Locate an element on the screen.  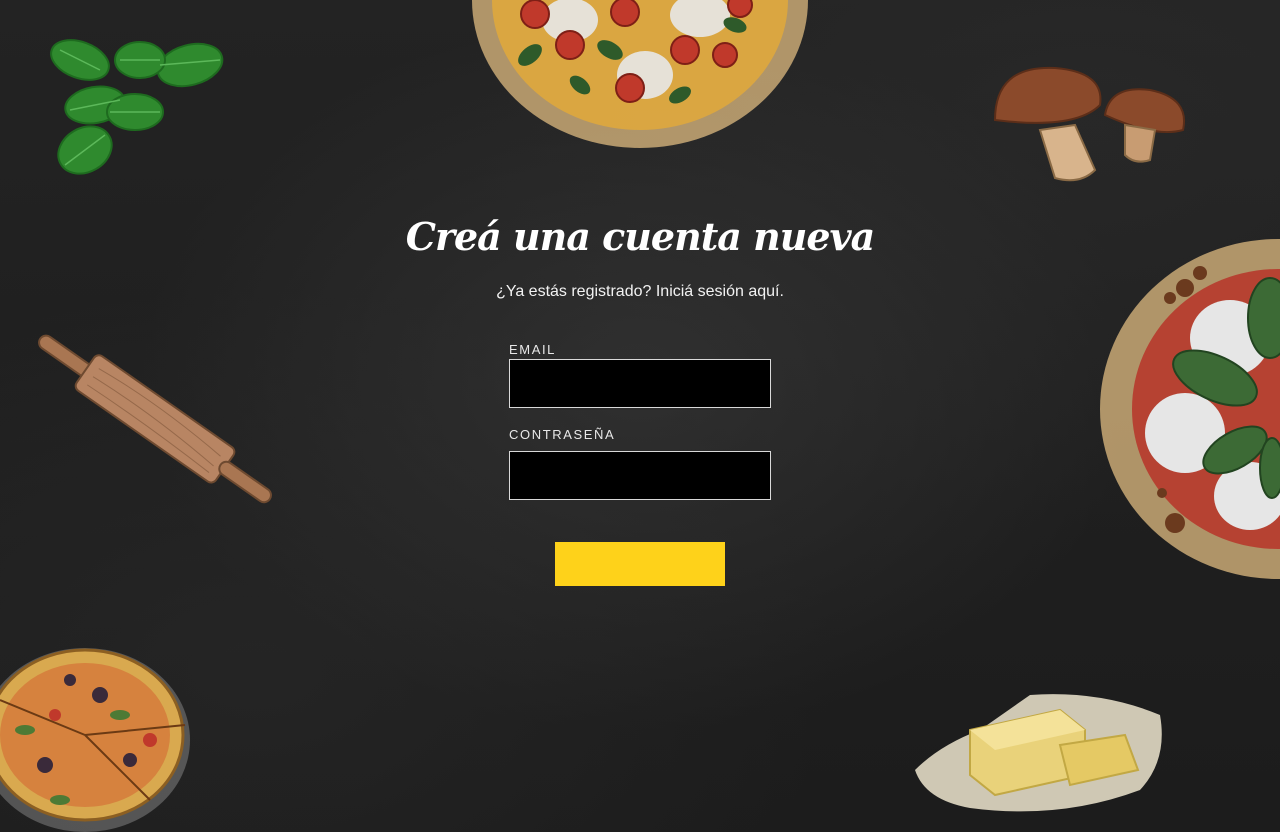
email-label: EMAIL is located at coordinates (533, 349).